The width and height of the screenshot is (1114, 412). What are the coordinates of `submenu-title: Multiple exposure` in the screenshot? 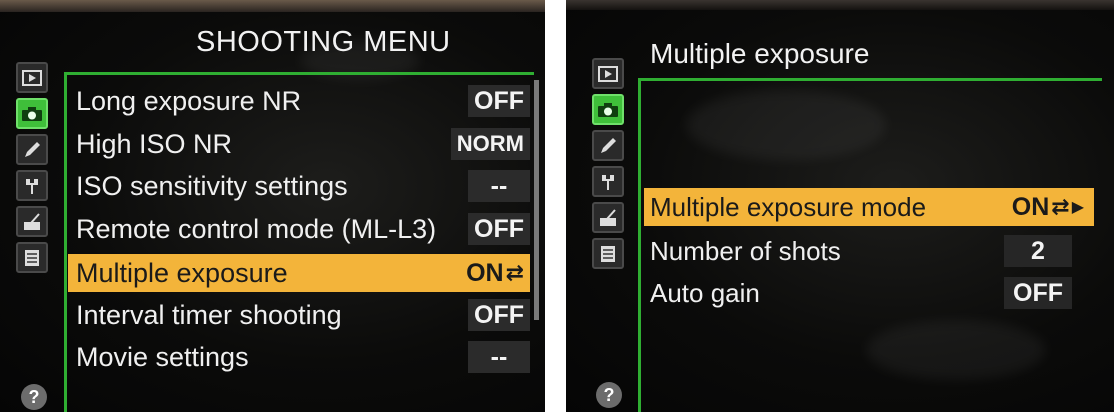 It's located at (760, 53).